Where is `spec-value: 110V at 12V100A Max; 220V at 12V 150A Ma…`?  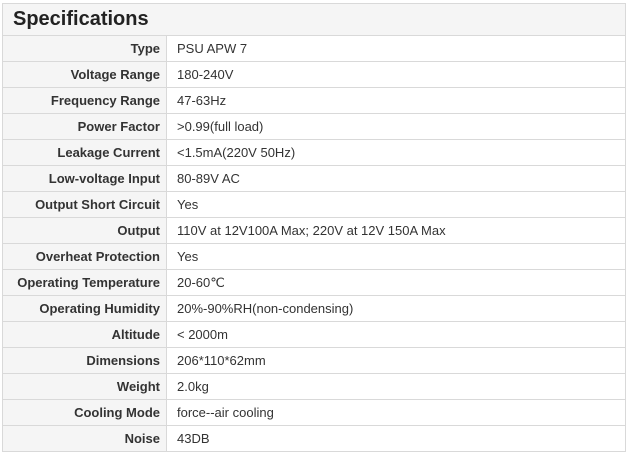 spec-value: 110V at 12V100A Max; 220V at 12V 150A Ma… is located at coordinates (396, 230).